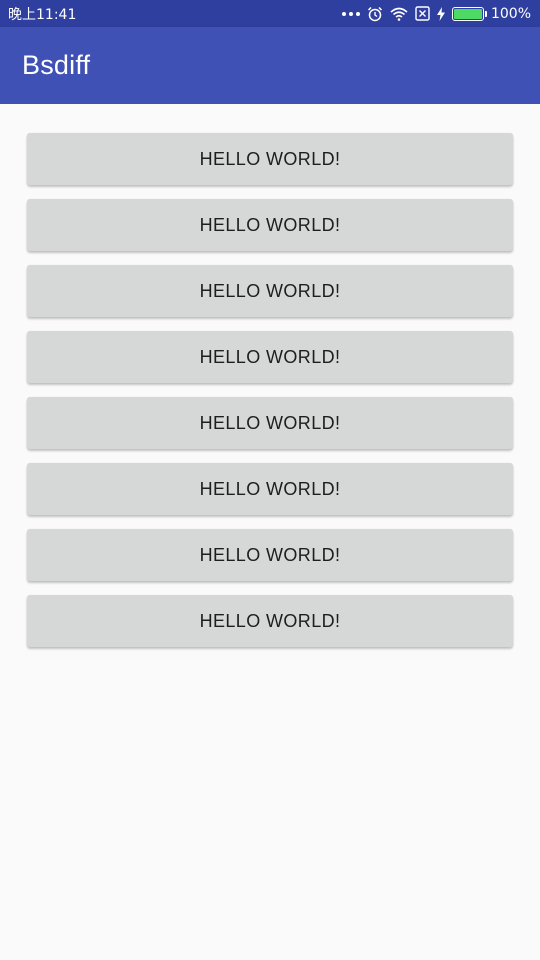 This screenshot has width=540, height=960. Describe the element at coordinates (440, 13) in the screenshot. I see `charging-bolt-icon` at that location.